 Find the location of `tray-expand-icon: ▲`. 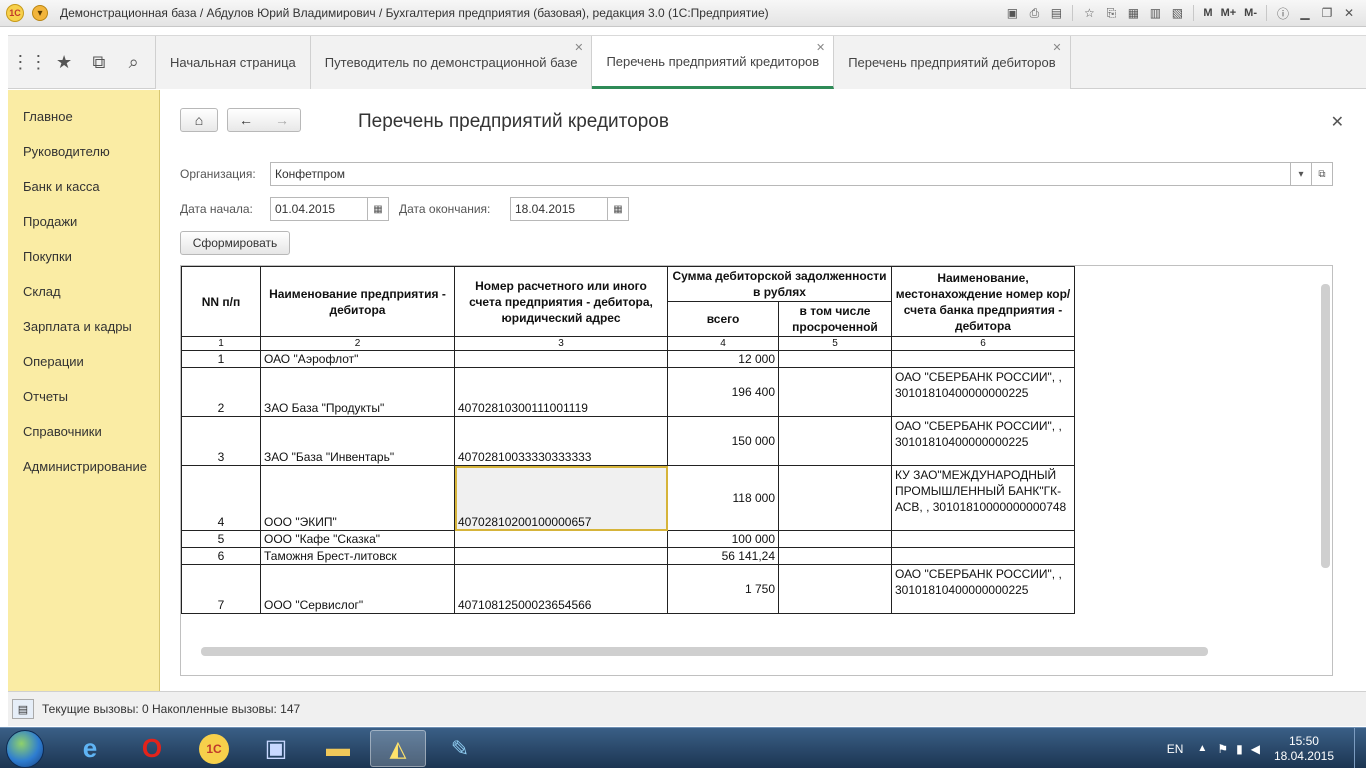

tray-expand-icon: ▲ is located at coordinates (1202, 748).